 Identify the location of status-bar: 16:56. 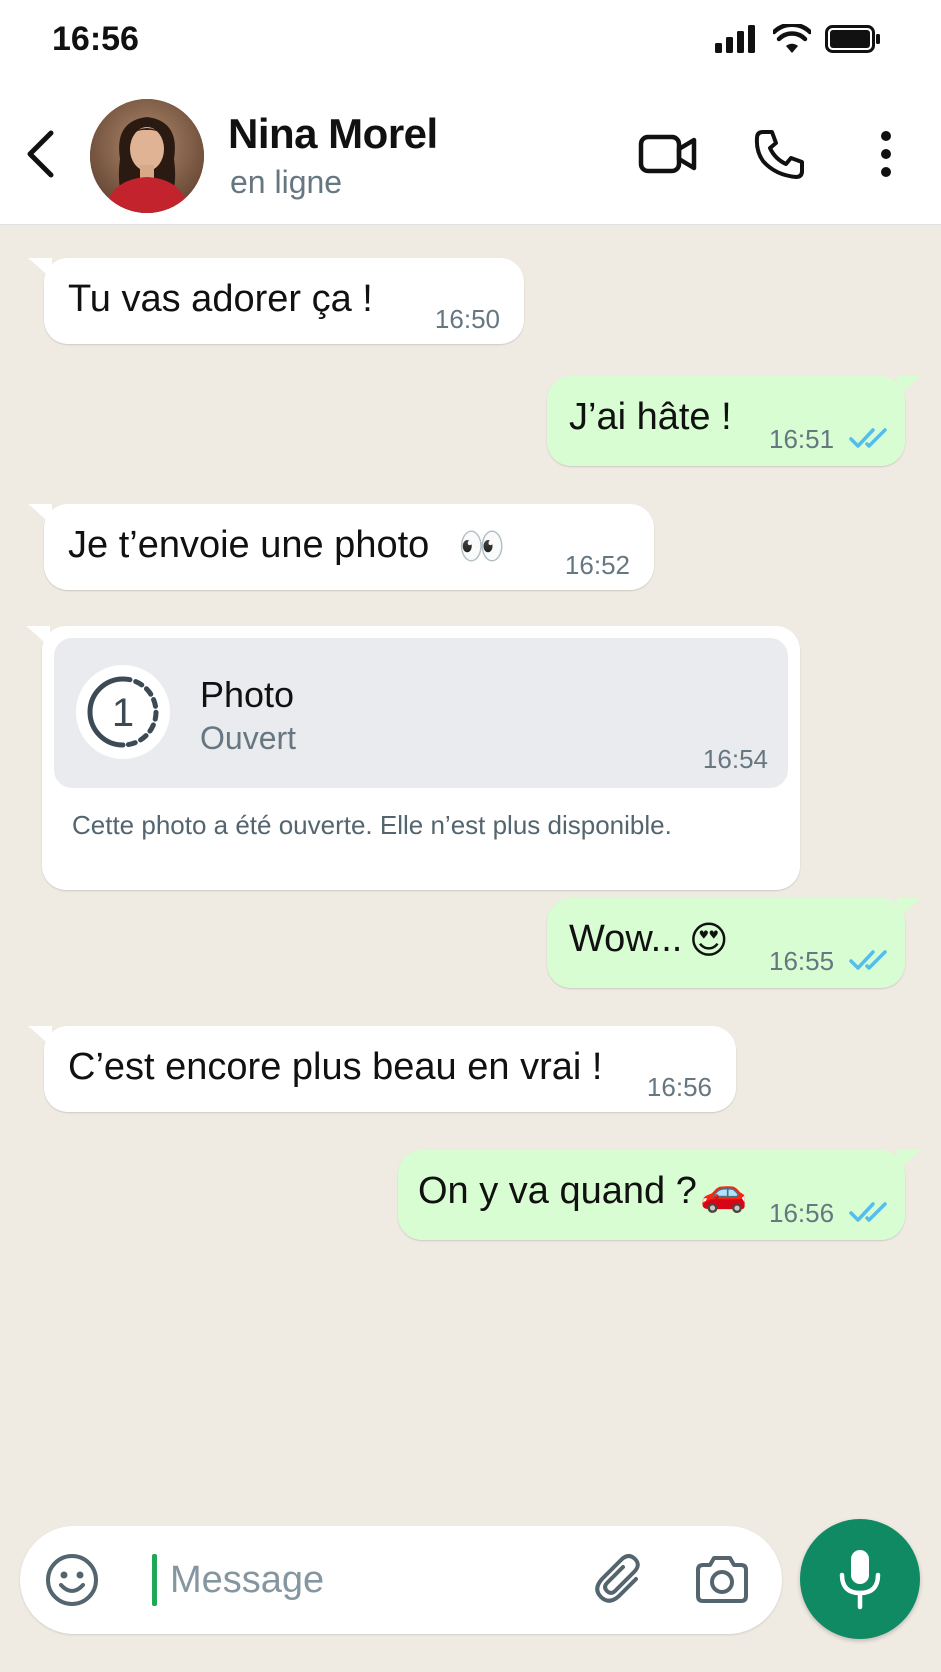
(470, 41).